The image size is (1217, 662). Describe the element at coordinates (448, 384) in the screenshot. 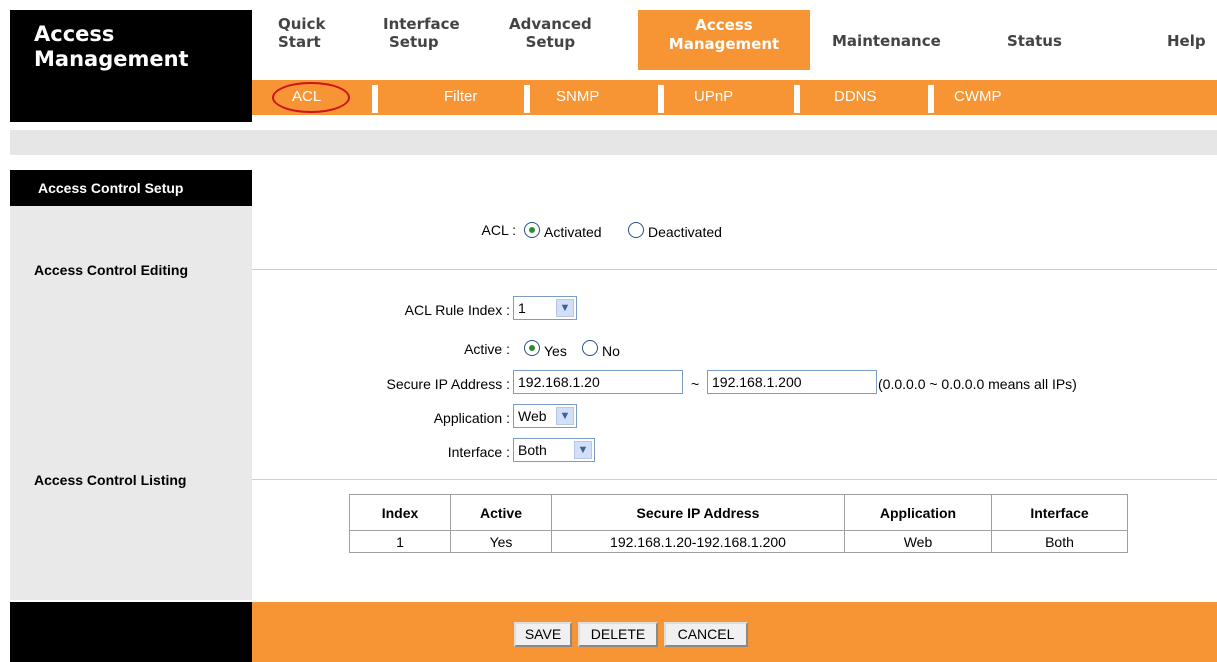

I see `secure-ip-label: Secure IP Address :` at that location.